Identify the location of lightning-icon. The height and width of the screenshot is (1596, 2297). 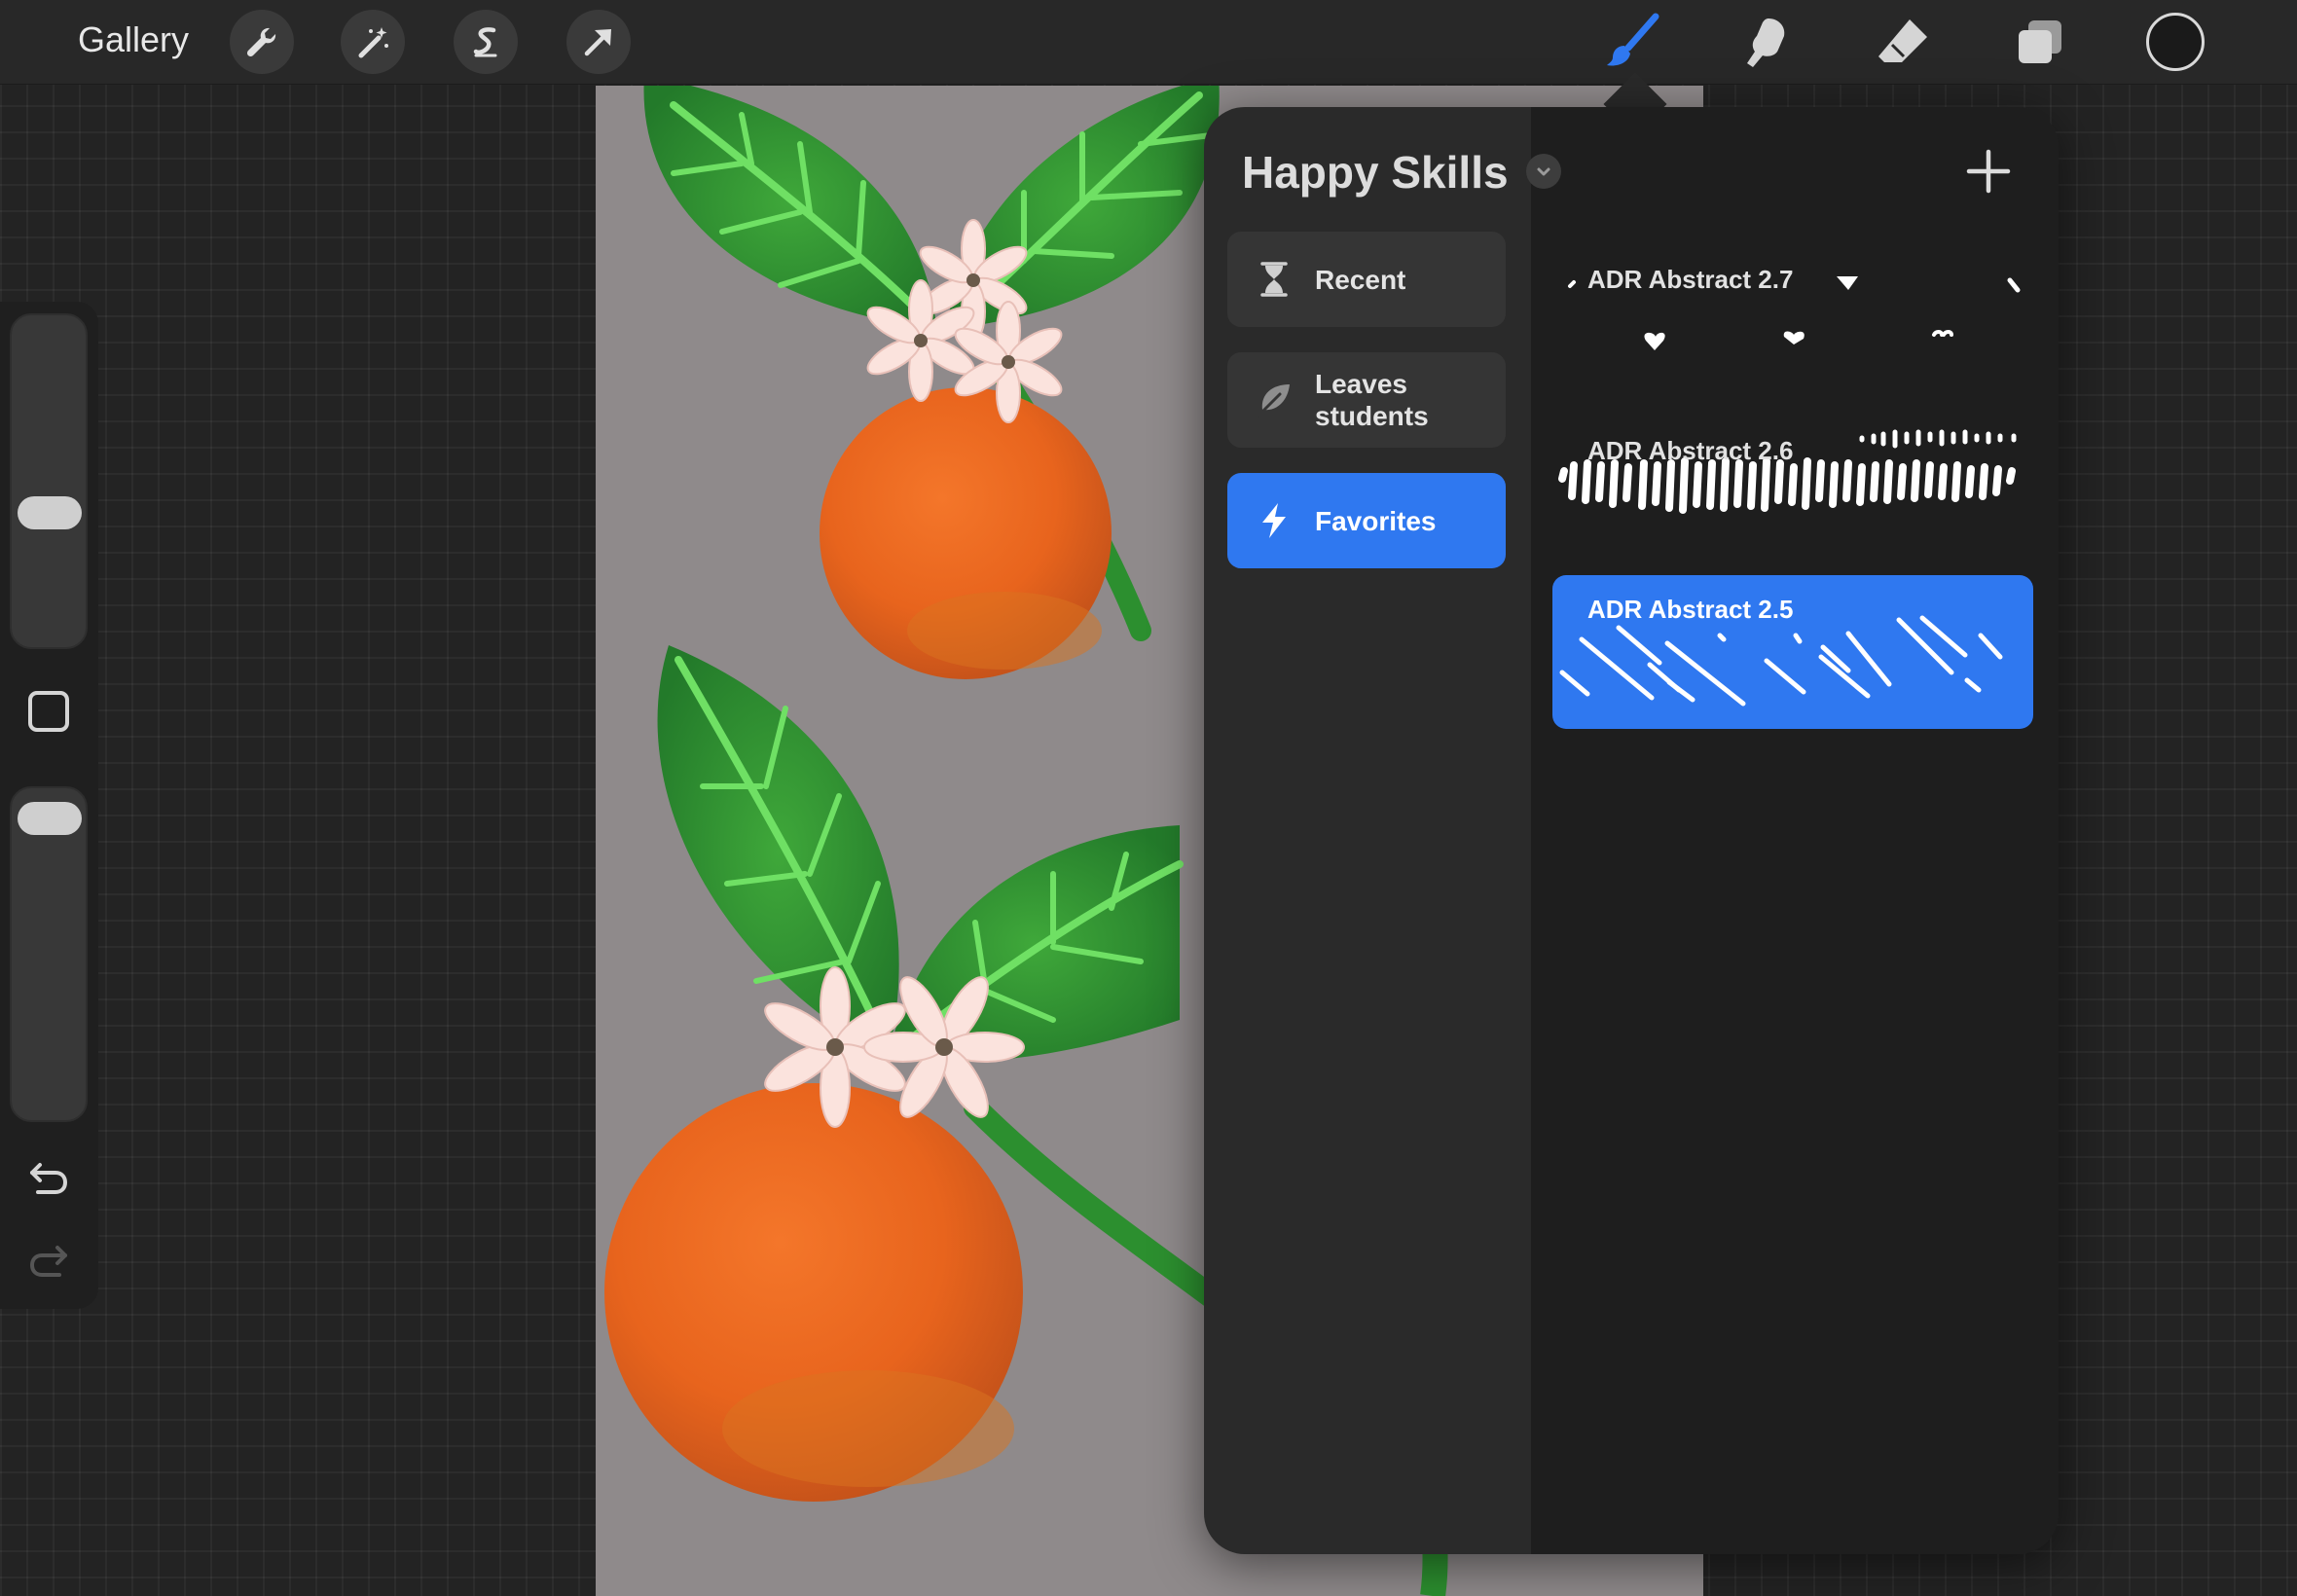
(1274, 520).